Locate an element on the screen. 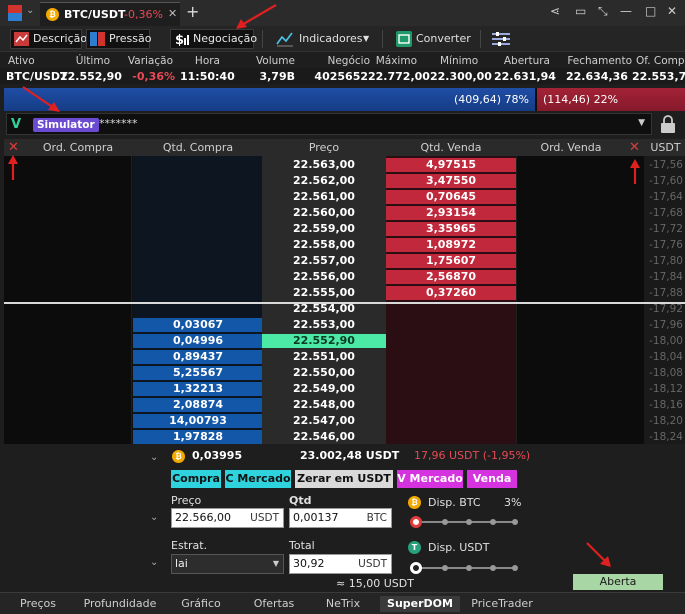 This screenshot has height=614, width=685. price-level: 22.560,00 is located at coordinates (324, 213).